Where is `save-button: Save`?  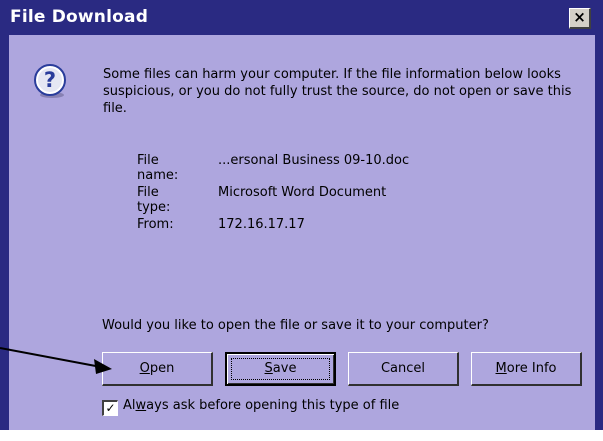 save-button: Save is located at coordinates (280, 369).